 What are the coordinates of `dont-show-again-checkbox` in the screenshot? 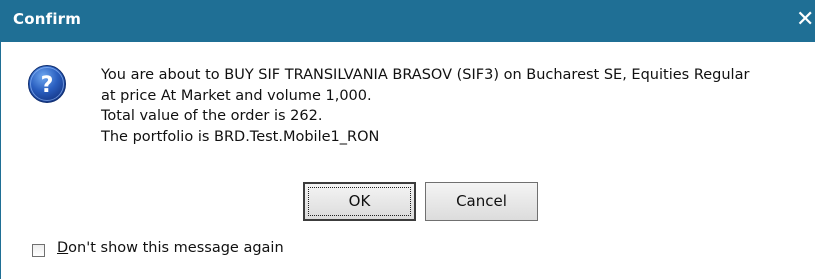 It's located at (38, 250).